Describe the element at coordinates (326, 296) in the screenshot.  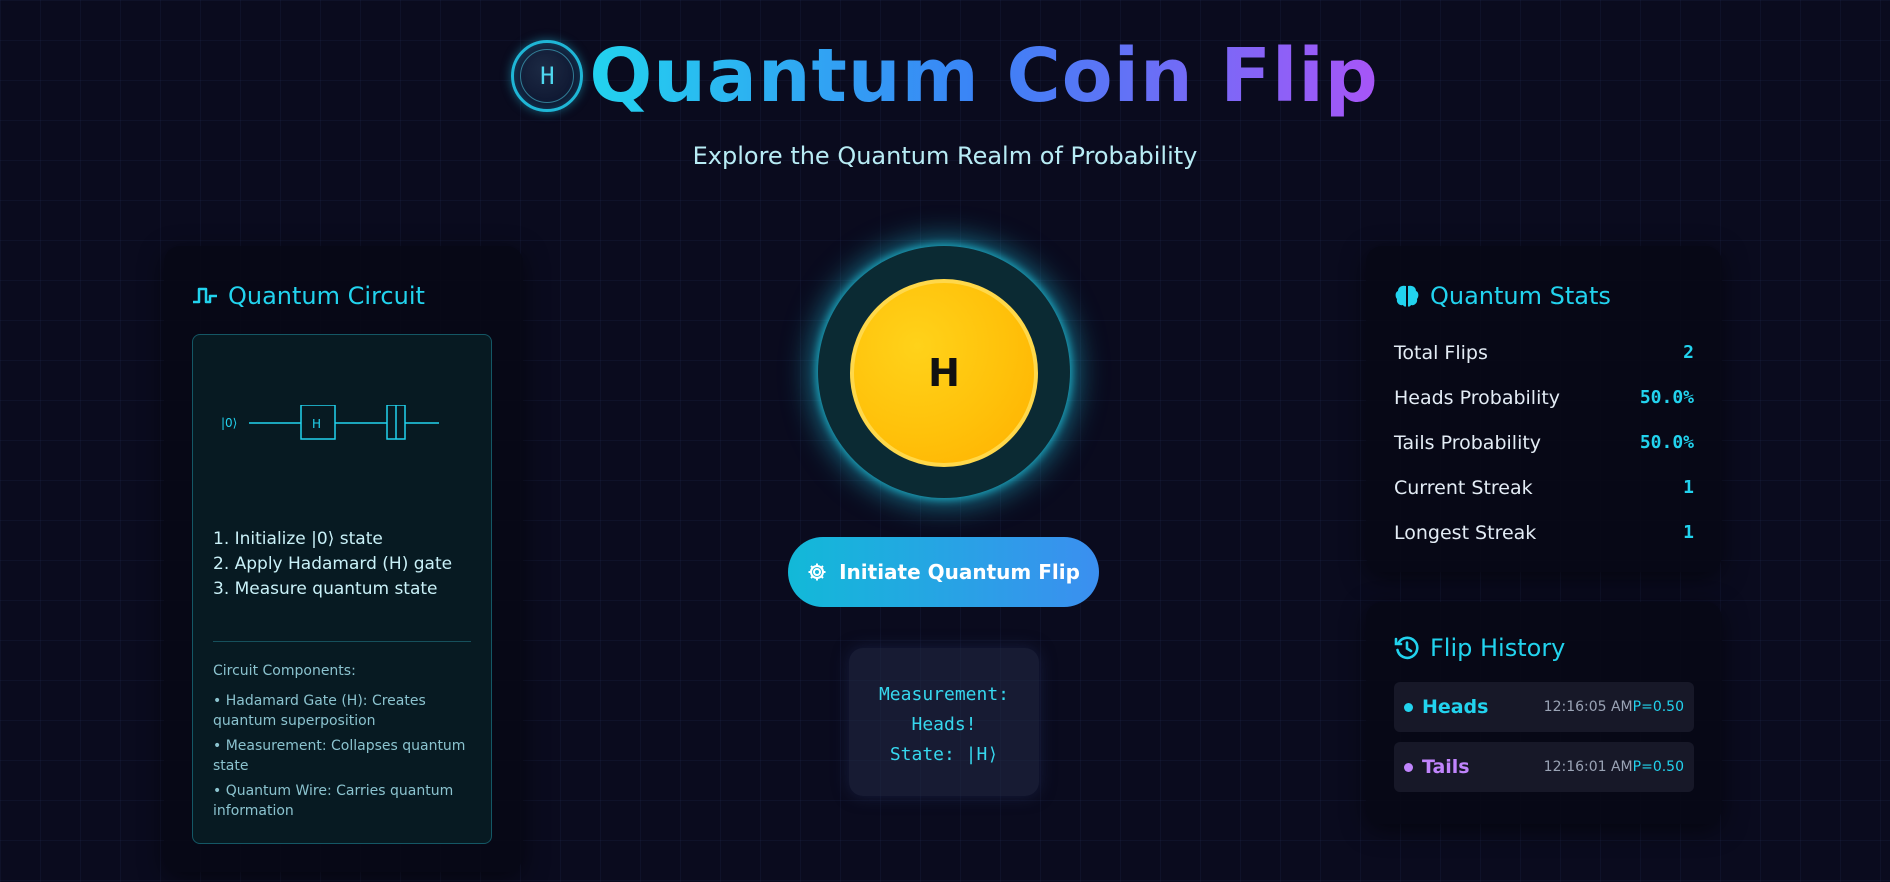
I see `quantum-circuit-title: Quantum Circuit` at that location.